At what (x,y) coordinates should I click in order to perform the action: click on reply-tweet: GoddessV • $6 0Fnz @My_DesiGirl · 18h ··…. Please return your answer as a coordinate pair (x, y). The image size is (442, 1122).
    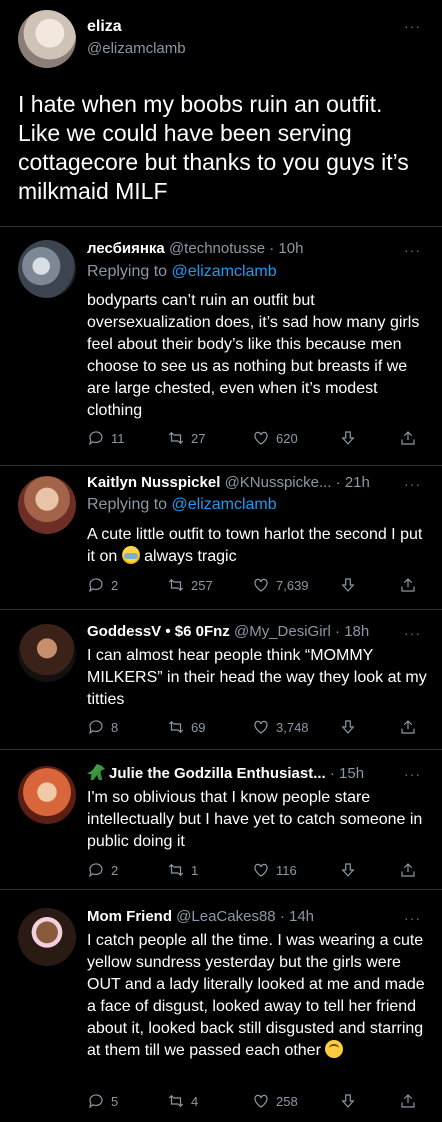
    Looking at the image, I should click on (221, 680).